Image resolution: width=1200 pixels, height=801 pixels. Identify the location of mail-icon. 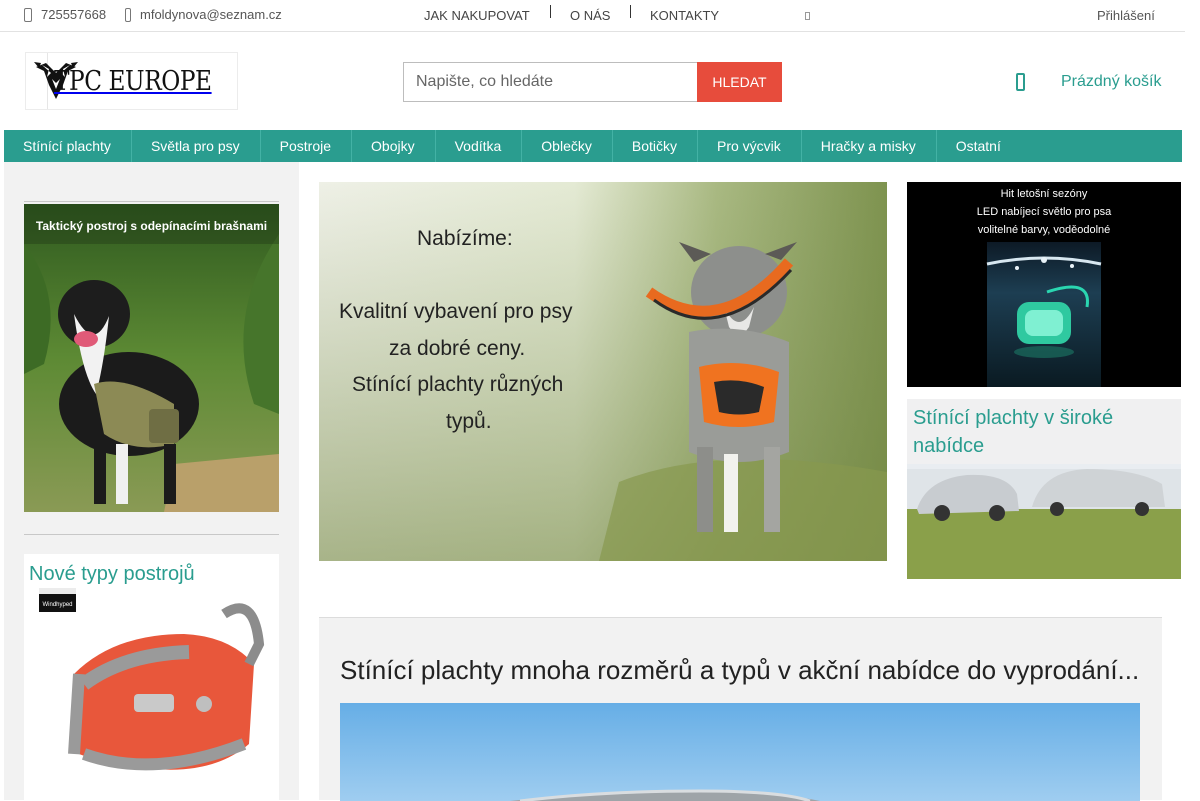
(128, 14).